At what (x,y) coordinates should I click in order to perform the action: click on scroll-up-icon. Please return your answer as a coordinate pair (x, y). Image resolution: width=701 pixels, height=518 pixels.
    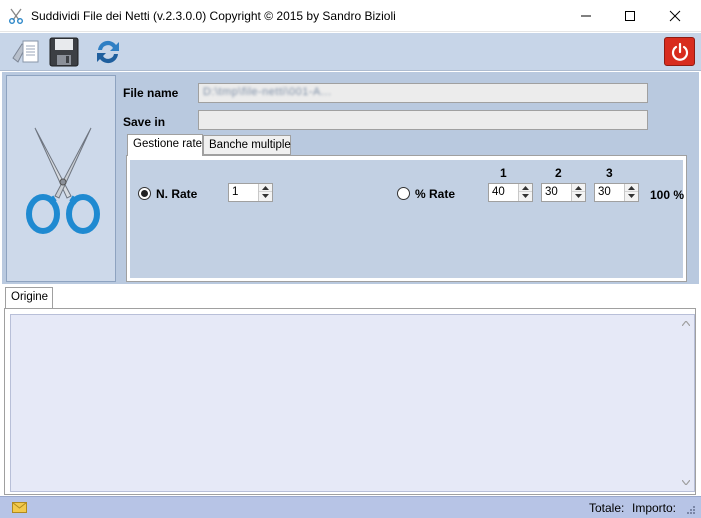
    Looking at the image, I should click on (685, 323).